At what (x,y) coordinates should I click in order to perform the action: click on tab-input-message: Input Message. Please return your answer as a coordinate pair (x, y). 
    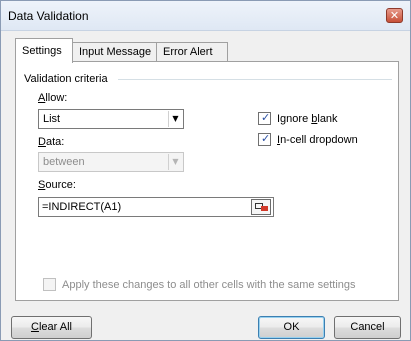
    Looking at the image, I should click on (114, 52).